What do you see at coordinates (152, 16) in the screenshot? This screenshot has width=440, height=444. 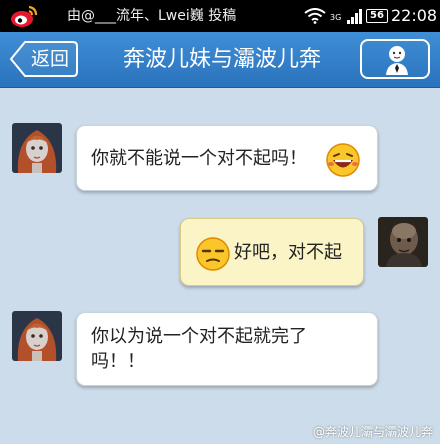 I see `notification-text: 由@___流年、Lwei巍 投稿` at bounding box center [152, 16].